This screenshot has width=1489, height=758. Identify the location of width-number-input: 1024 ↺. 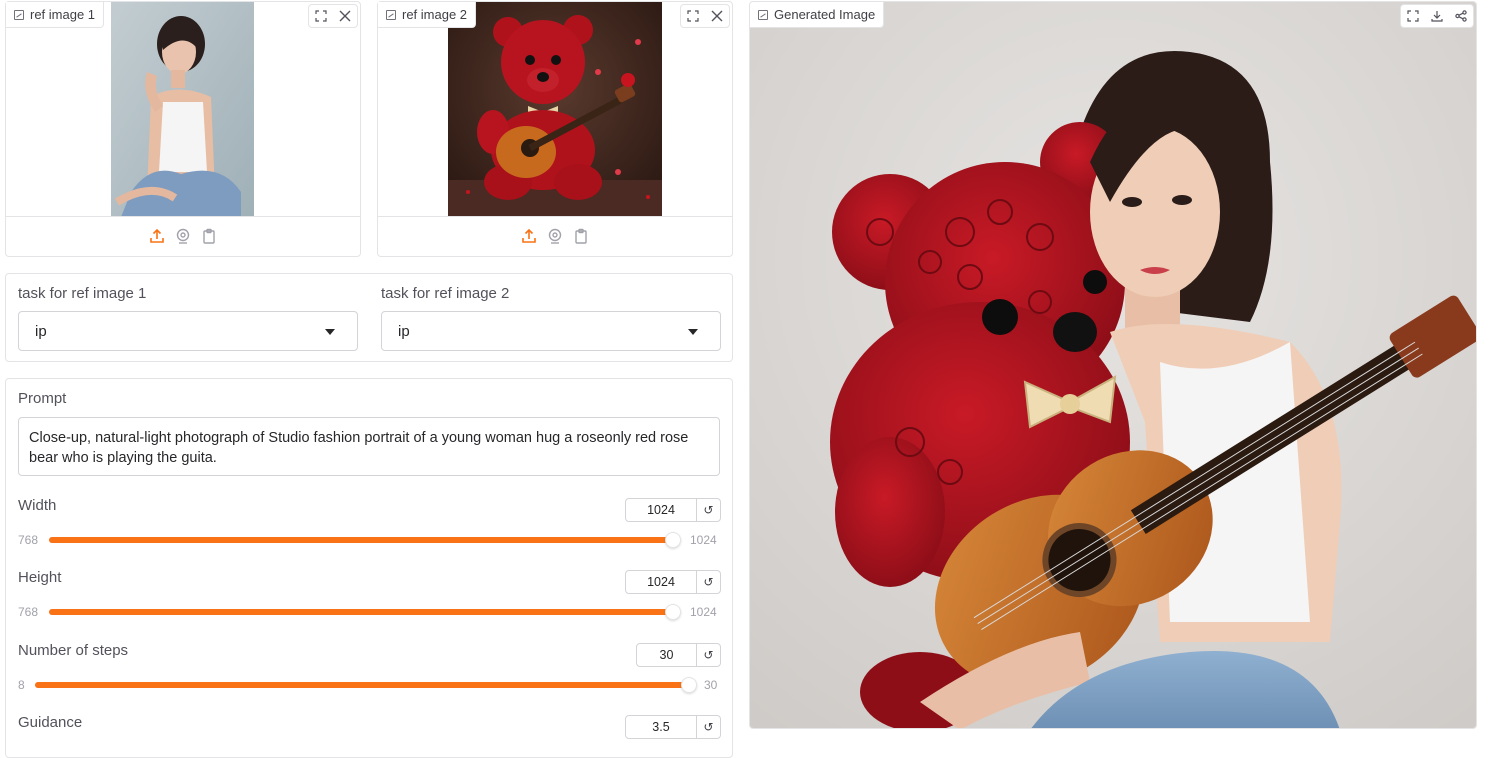
(673, 510).